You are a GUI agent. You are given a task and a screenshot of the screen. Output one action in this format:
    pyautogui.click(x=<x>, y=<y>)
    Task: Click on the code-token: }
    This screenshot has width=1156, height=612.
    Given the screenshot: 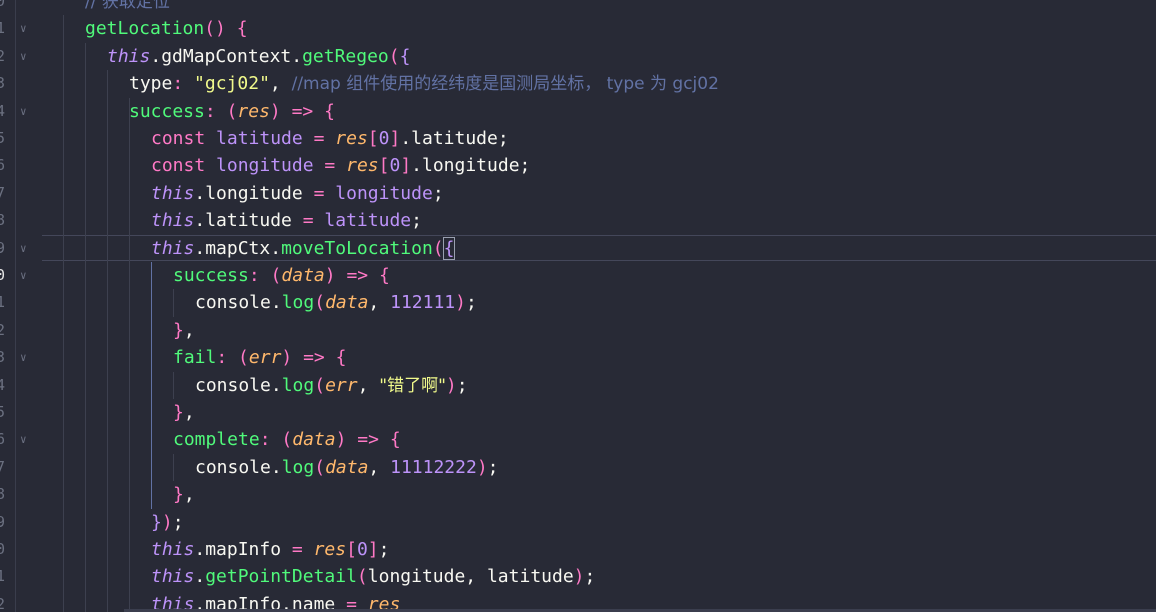 What is the action you would take?
    pyautogui.click(x=178, y=495)
    